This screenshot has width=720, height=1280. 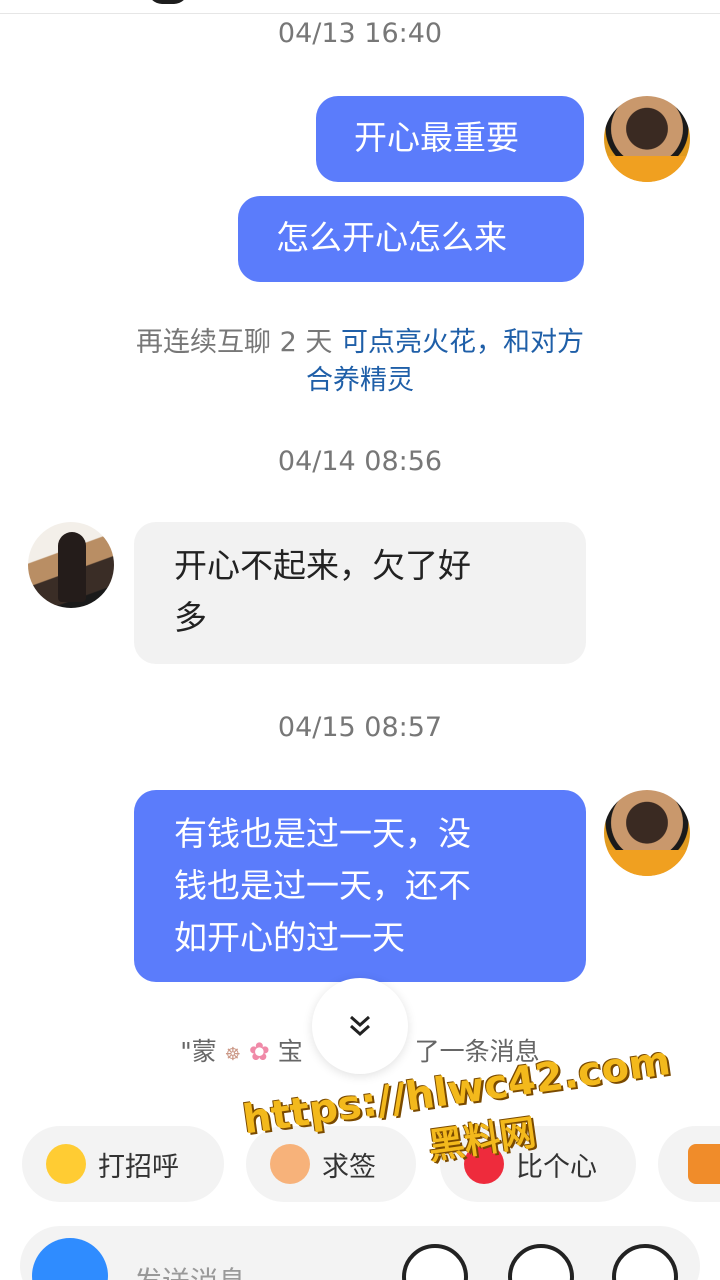 What do you see at coordinates (71, 565) in the screenshot?
I see `contact-avatar` at bounding box center [71, 565].